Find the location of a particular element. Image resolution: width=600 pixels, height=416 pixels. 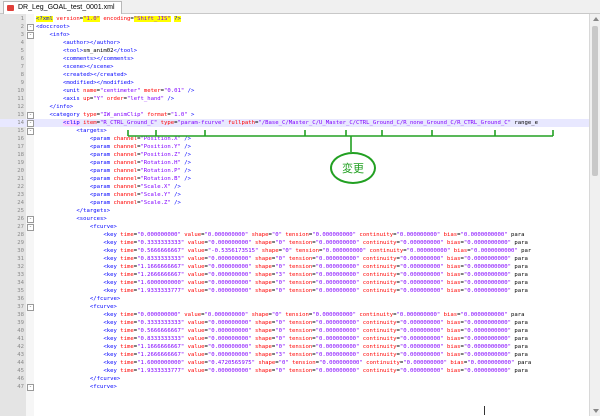

code-line: 8 <created></created> is located at coordinates (294, 75).